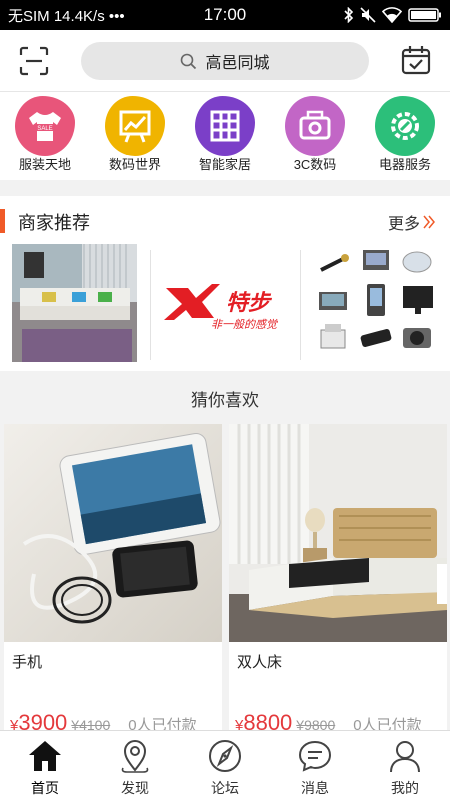 The width and height of the screenshot is (450, 800). Describe the element at coordinates (225, 126) in the screenshot. I see `building-icon` at that location.